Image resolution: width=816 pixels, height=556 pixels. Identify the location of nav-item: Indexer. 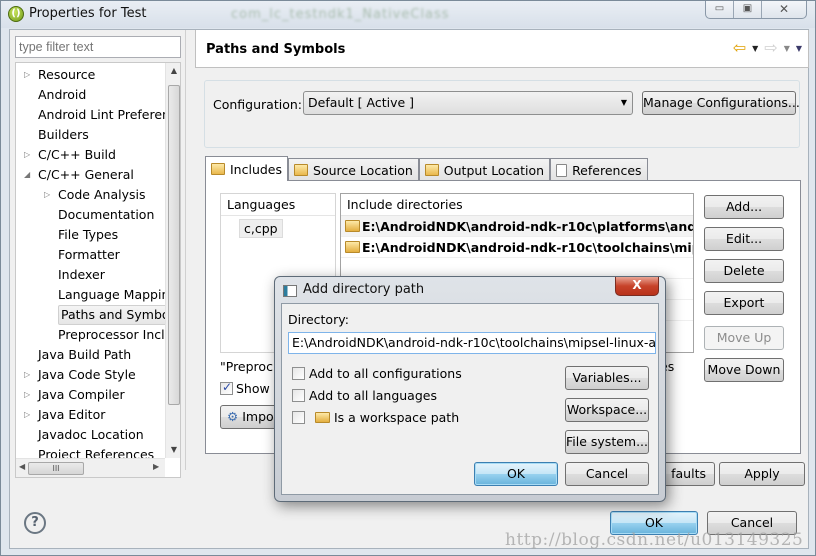
(81, 275).